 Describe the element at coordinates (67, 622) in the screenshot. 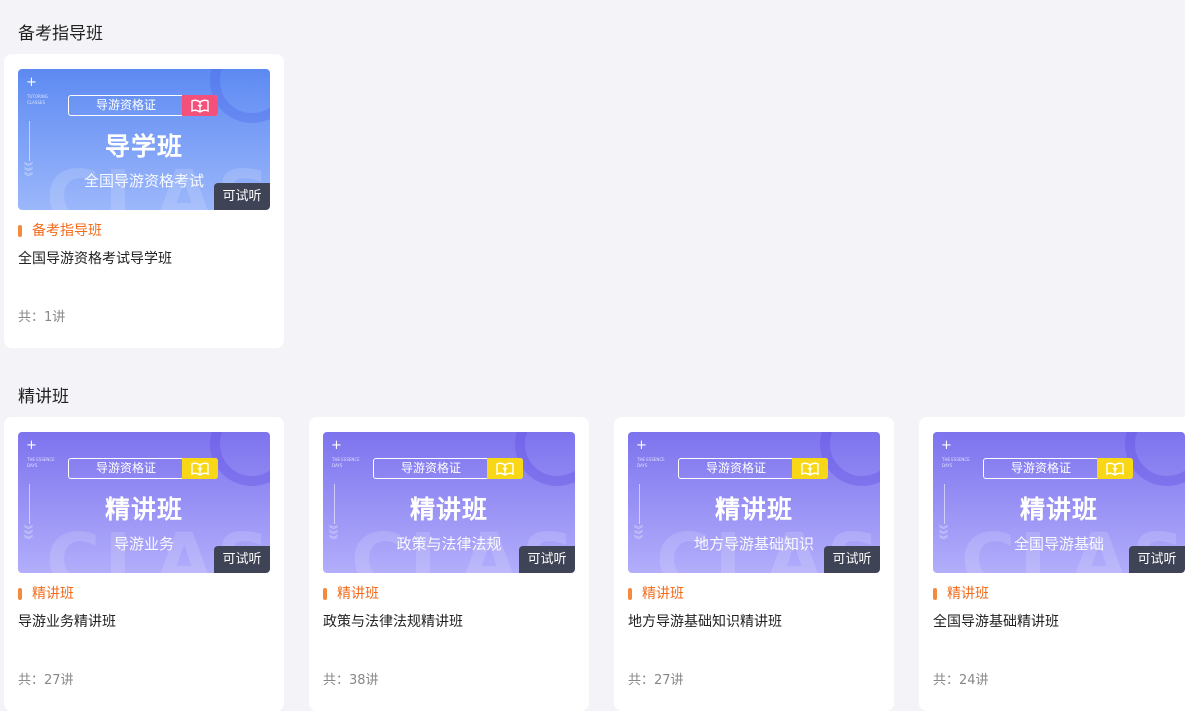

I see `course-name: 导游业务精讲班` at that location.